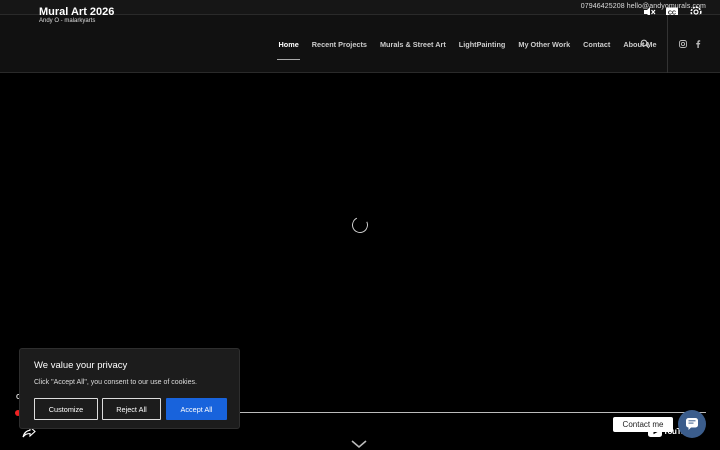 Image resolution: width=720 pixels, height=450 pixels. What do you see at coordinates (339, 44) in the screenshot?
I see `nav-item-recent-projects: Recent Projects` at bounding box center [339, 44].